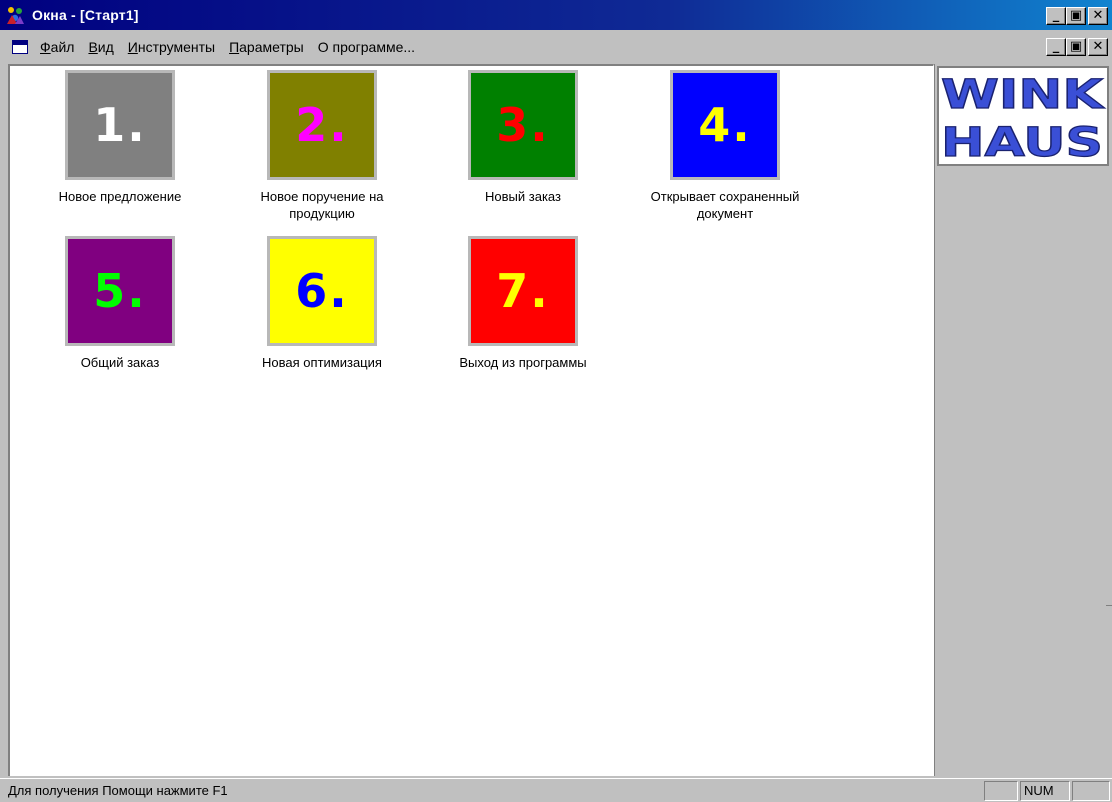 Image resolution: width=1112 pixels, height=802 pixels. I want to click on status-pane-scroll, so click(1091, 790).